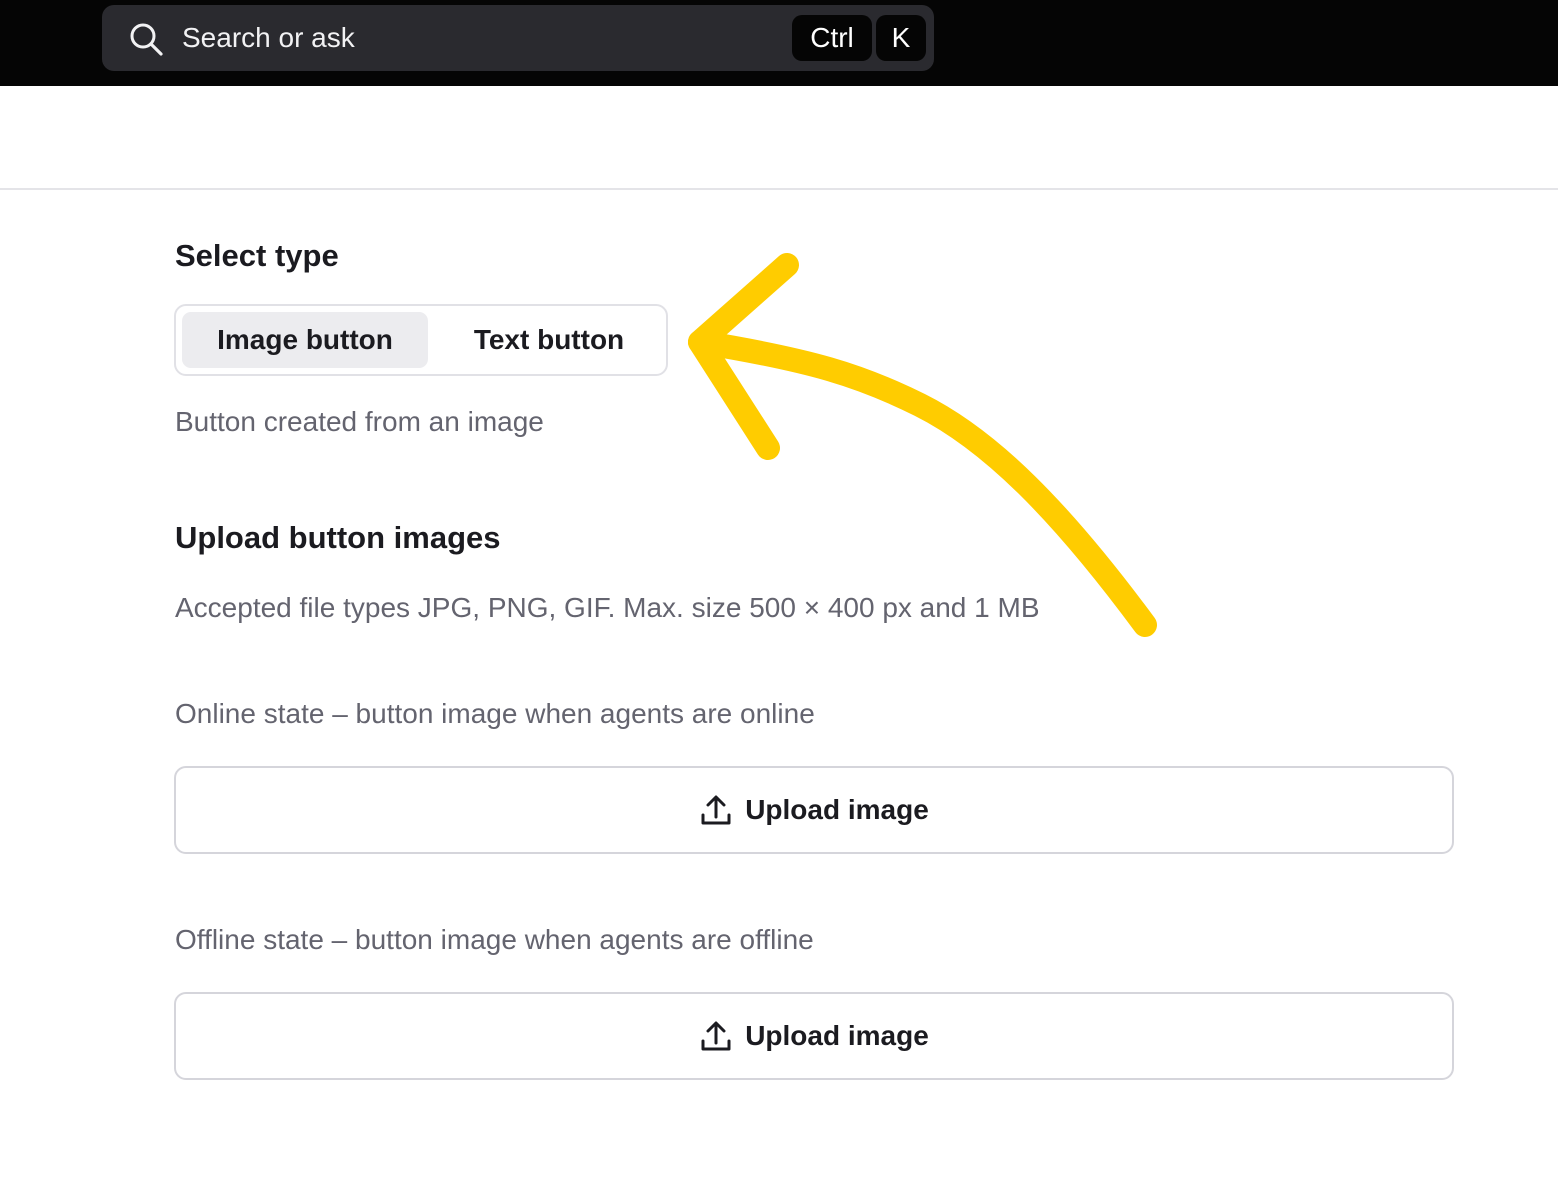 This screenshot has width=1558, height=1204. I want to click on upload-offline-image-button: Upload image, so click(814, 1036).